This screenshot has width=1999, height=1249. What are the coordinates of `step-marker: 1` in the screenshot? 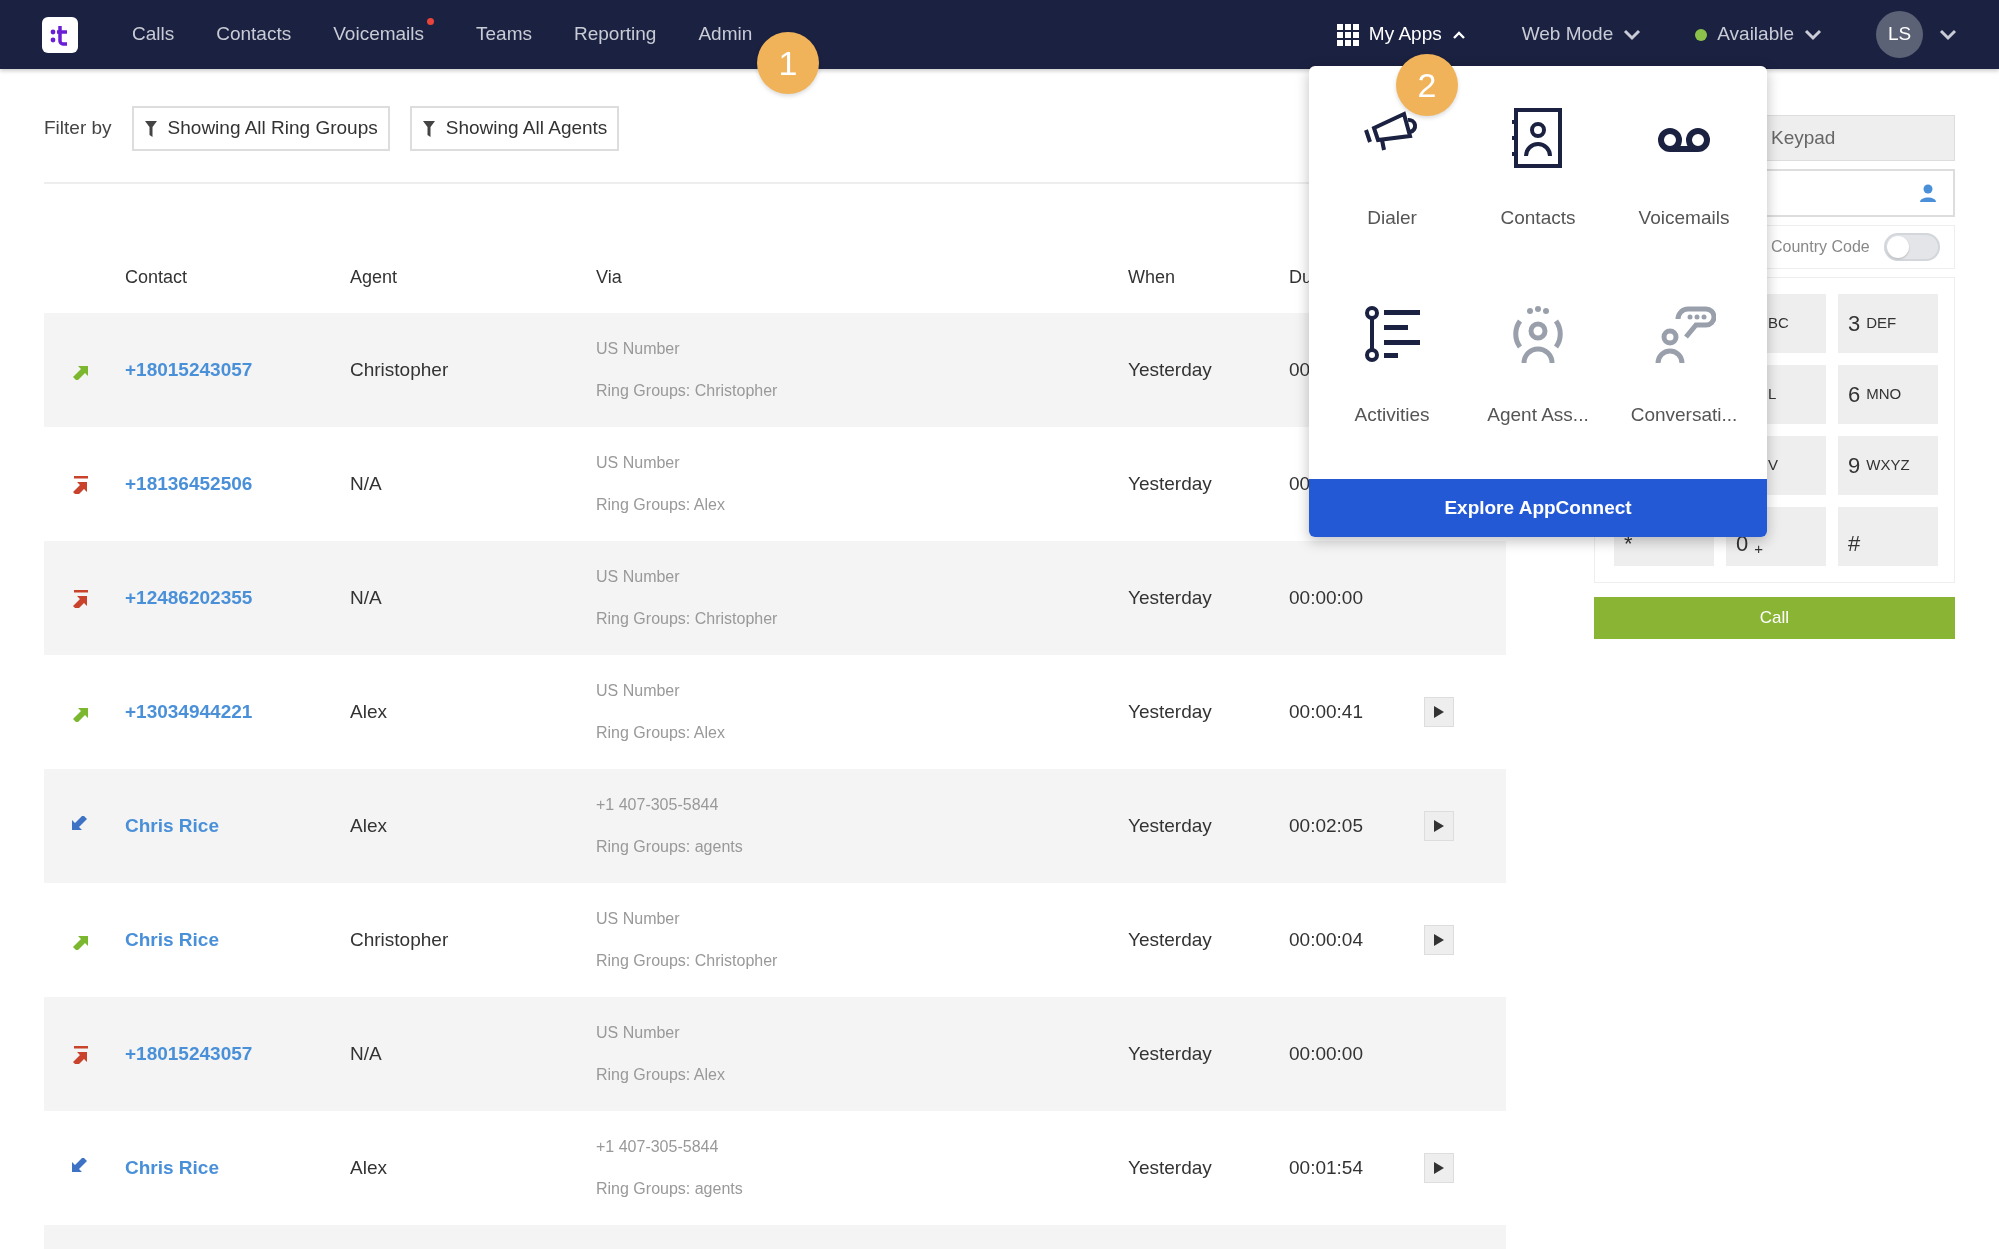 It's located at (788, 63).